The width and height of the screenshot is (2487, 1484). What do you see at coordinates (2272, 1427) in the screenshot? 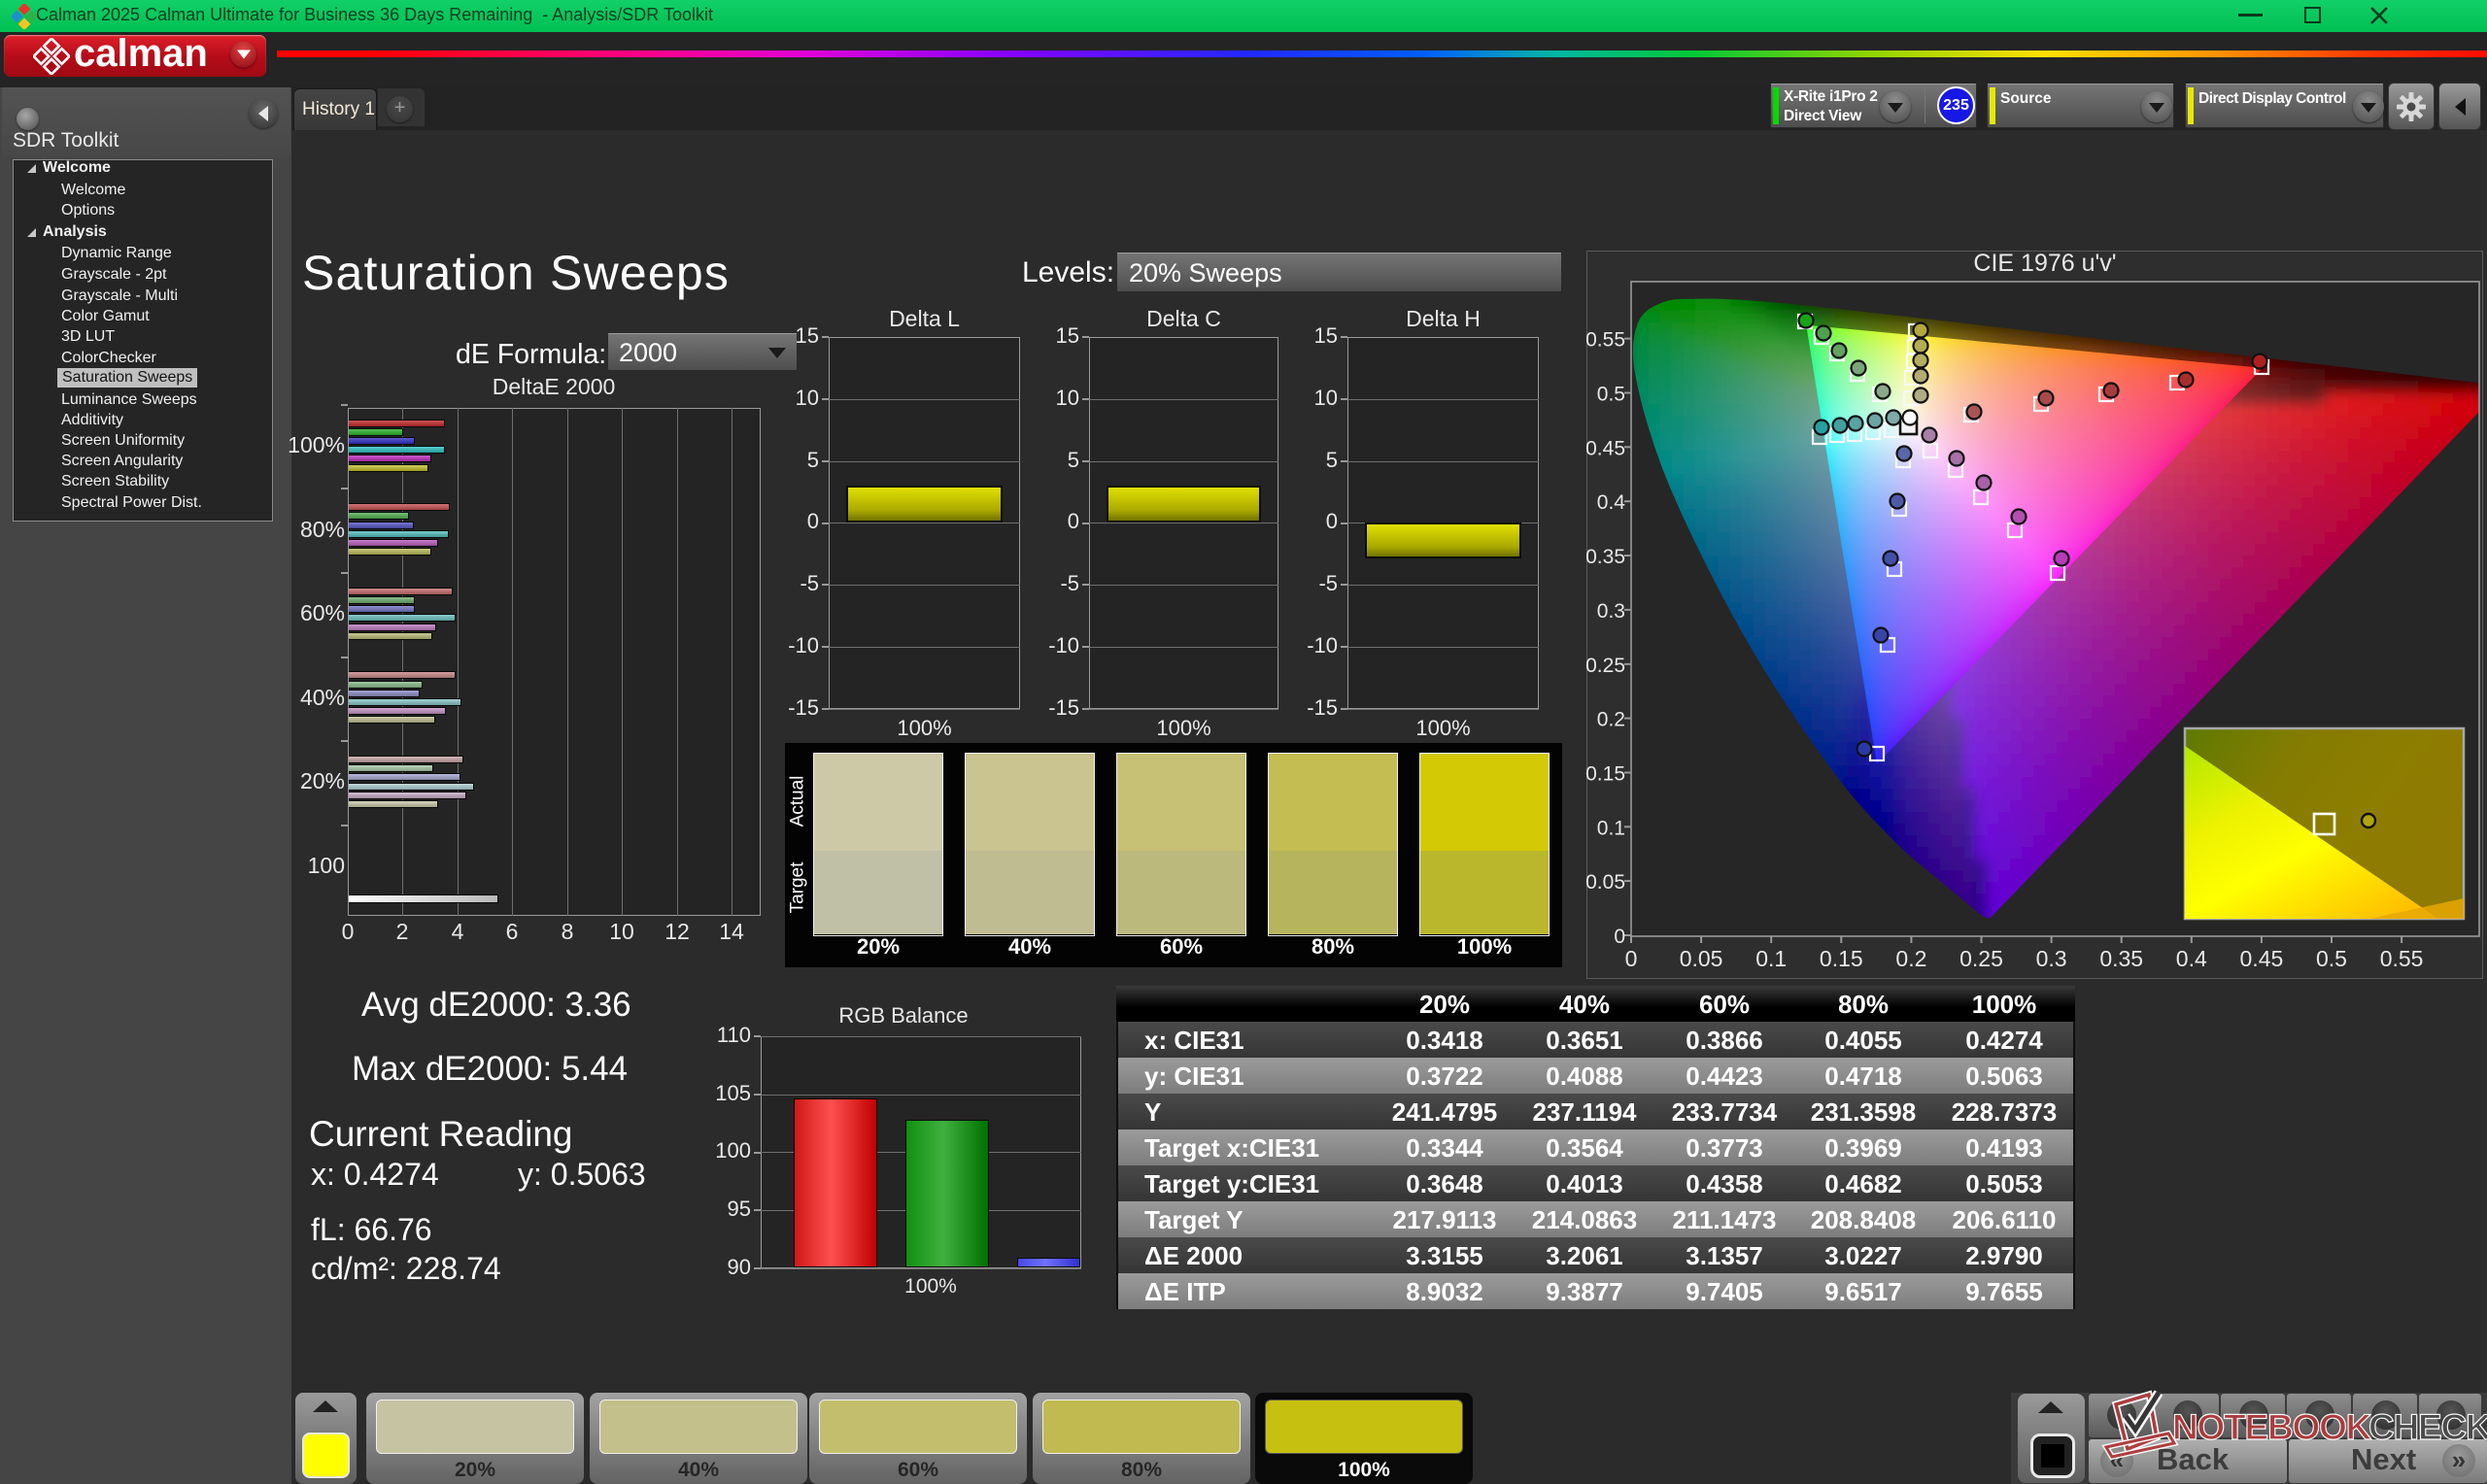
I see `svg-text: NOTEBOOK` at bounding box center [2272, 1427].